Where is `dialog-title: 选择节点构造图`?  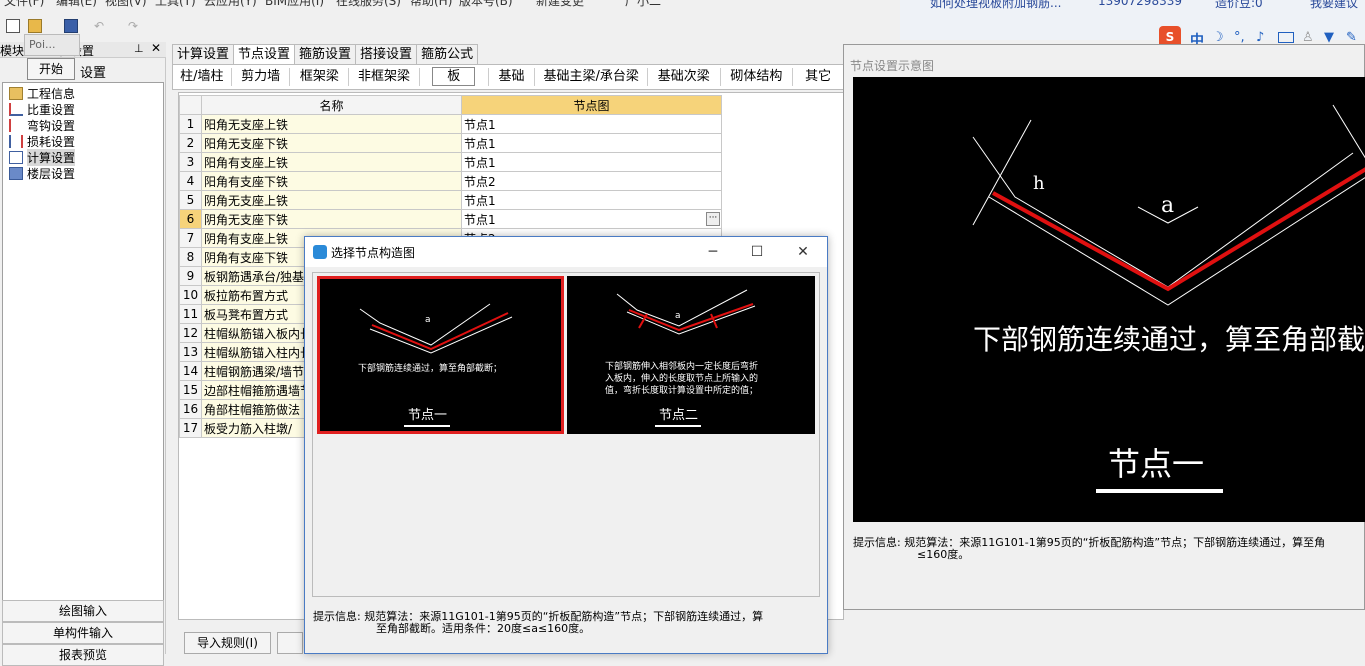
dialog-title: 选择节点构造图 is located at coordinates (373, 252).